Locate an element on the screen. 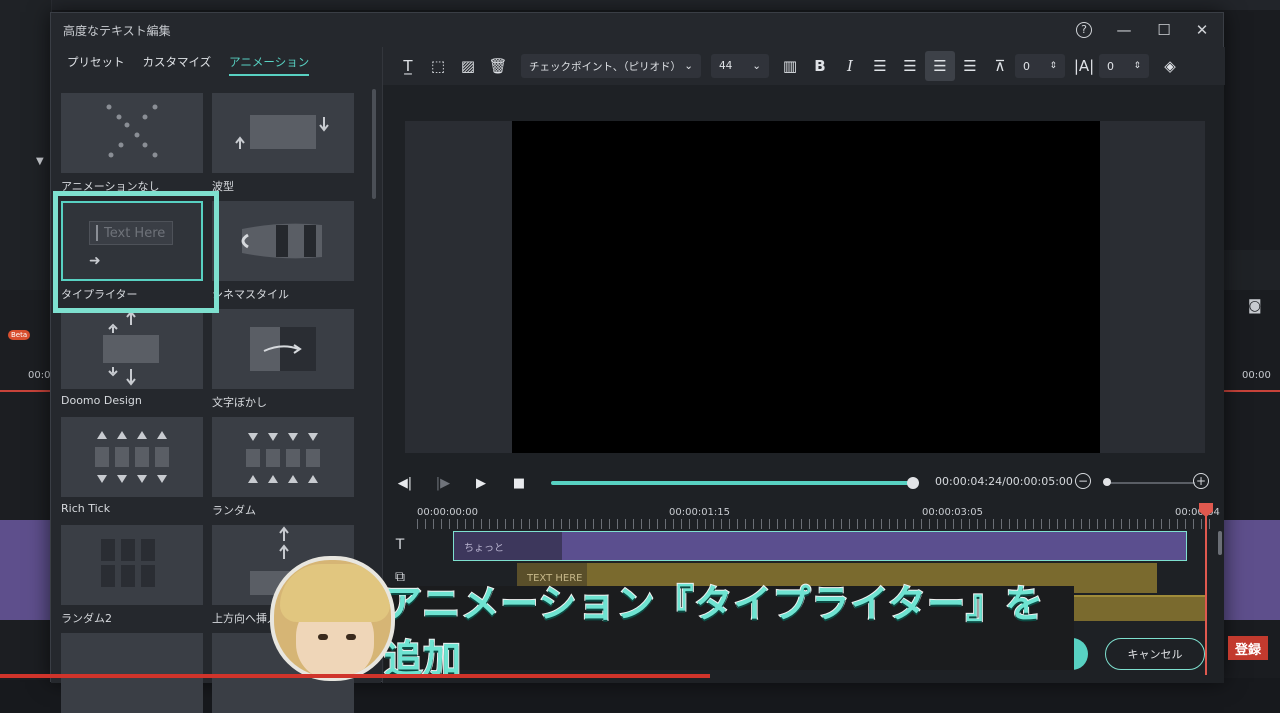  background-ruler-line-right is located at coordinates (1251, 391).